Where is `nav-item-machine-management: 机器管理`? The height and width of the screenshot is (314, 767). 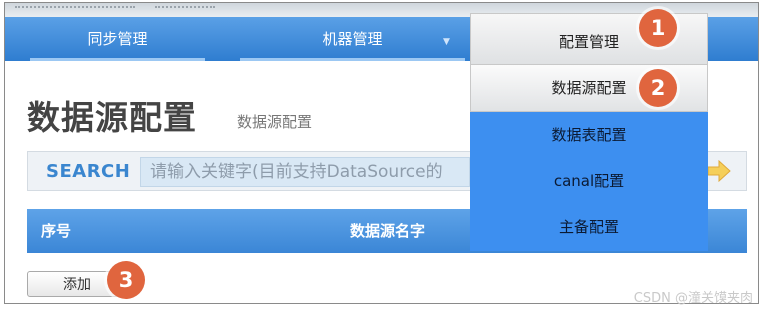
nav-item-machine-management: 机器管理 is located at coordinates (352, 39).